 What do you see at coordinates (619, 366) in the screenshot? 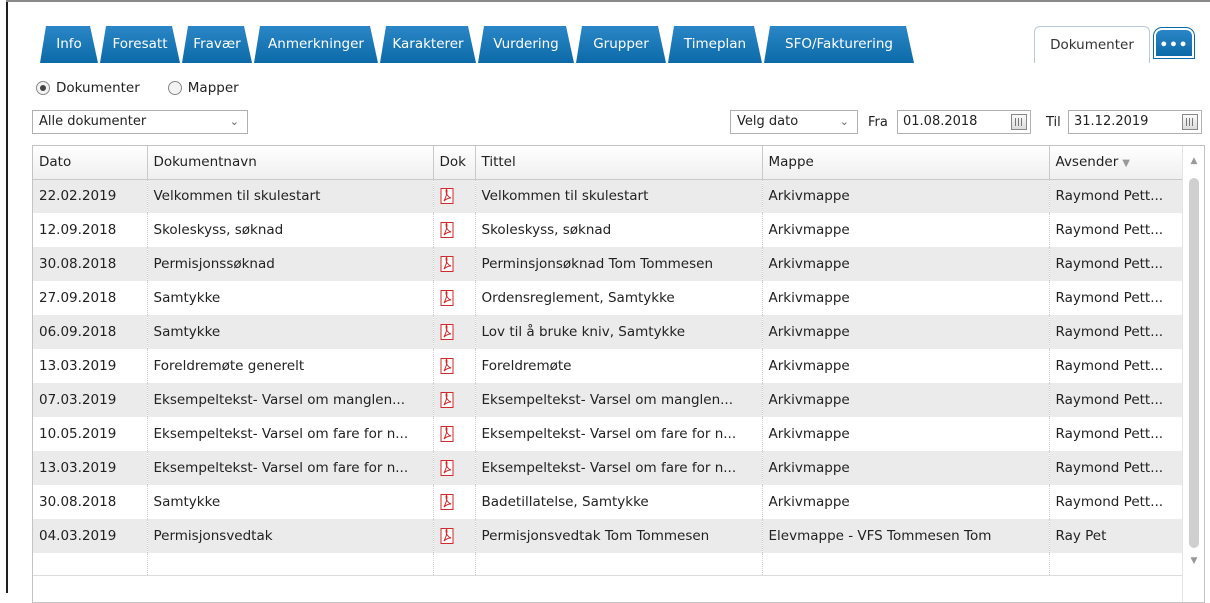
I see `cell-title: Foreldremøte` at bounding box center [619, 366].